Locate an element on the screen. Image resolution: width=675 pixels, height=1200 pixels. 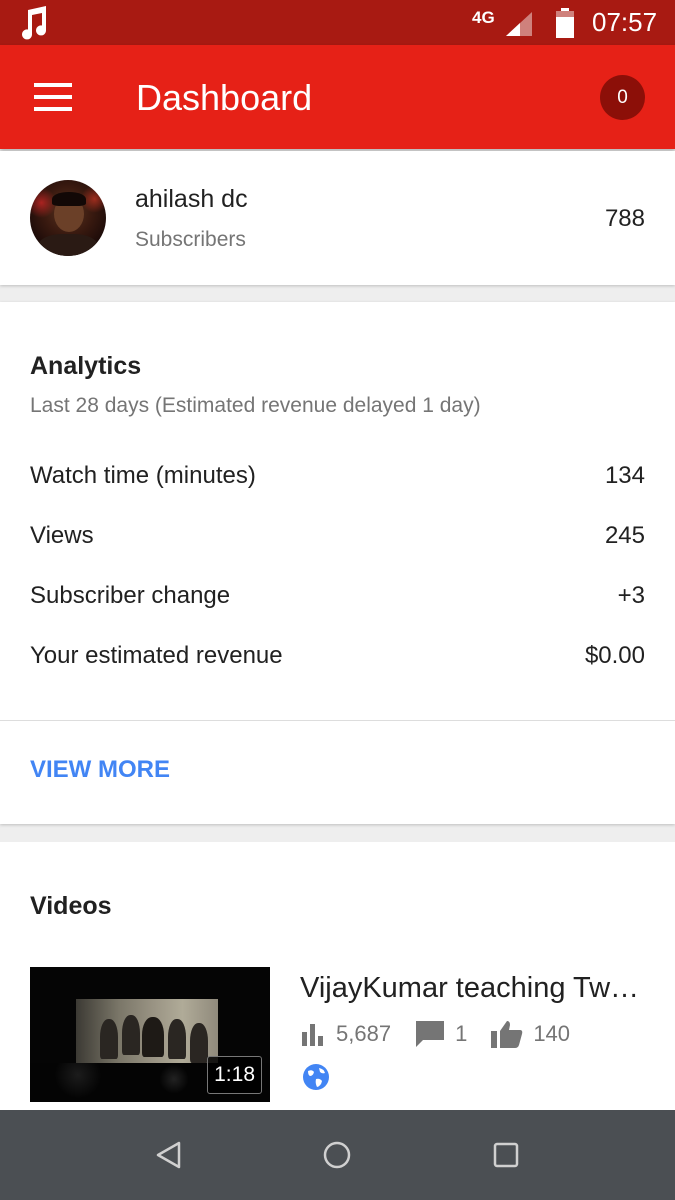
metric-label: Views is located at coordinates (62, 535).